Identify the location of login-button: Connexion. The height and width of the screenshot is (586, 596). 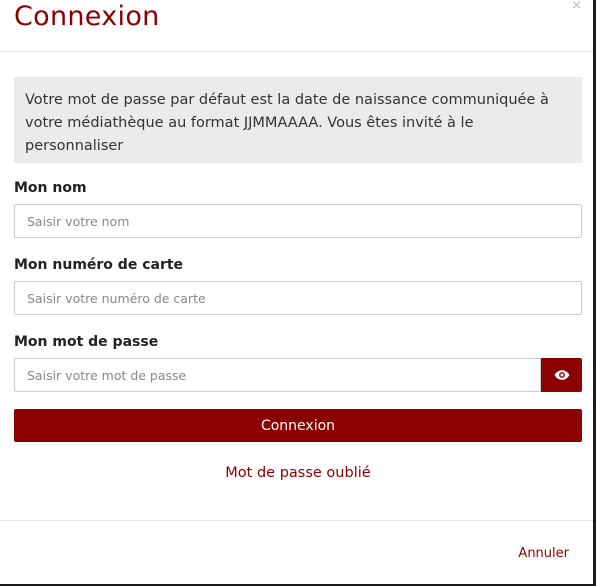
(298, 425).